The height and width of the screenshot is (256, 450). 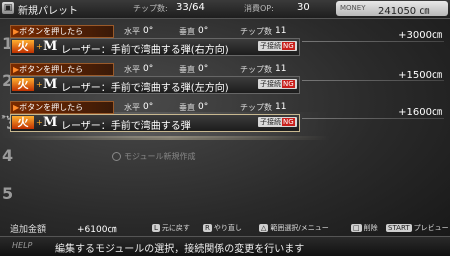 What do you see at coordinates (180, 249) in the screenshot?
I see `help-text: 編集するモジュールの選択，接続関係の変更を行います` at bounding box center [180, 249].